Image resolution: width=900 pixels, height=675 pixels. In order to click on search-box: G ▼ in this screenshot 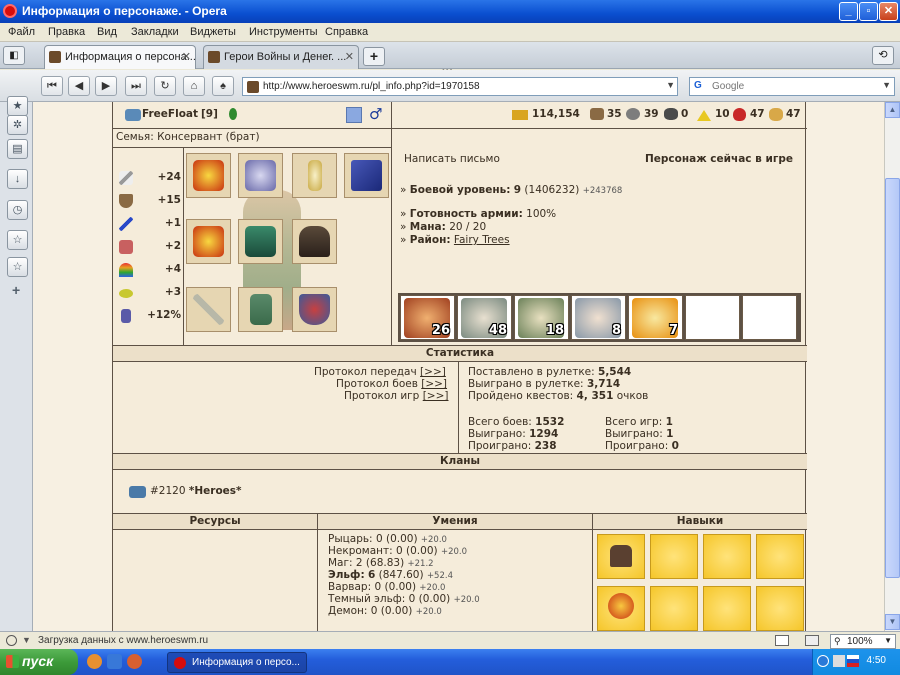, I will do `click(792, 86)`.